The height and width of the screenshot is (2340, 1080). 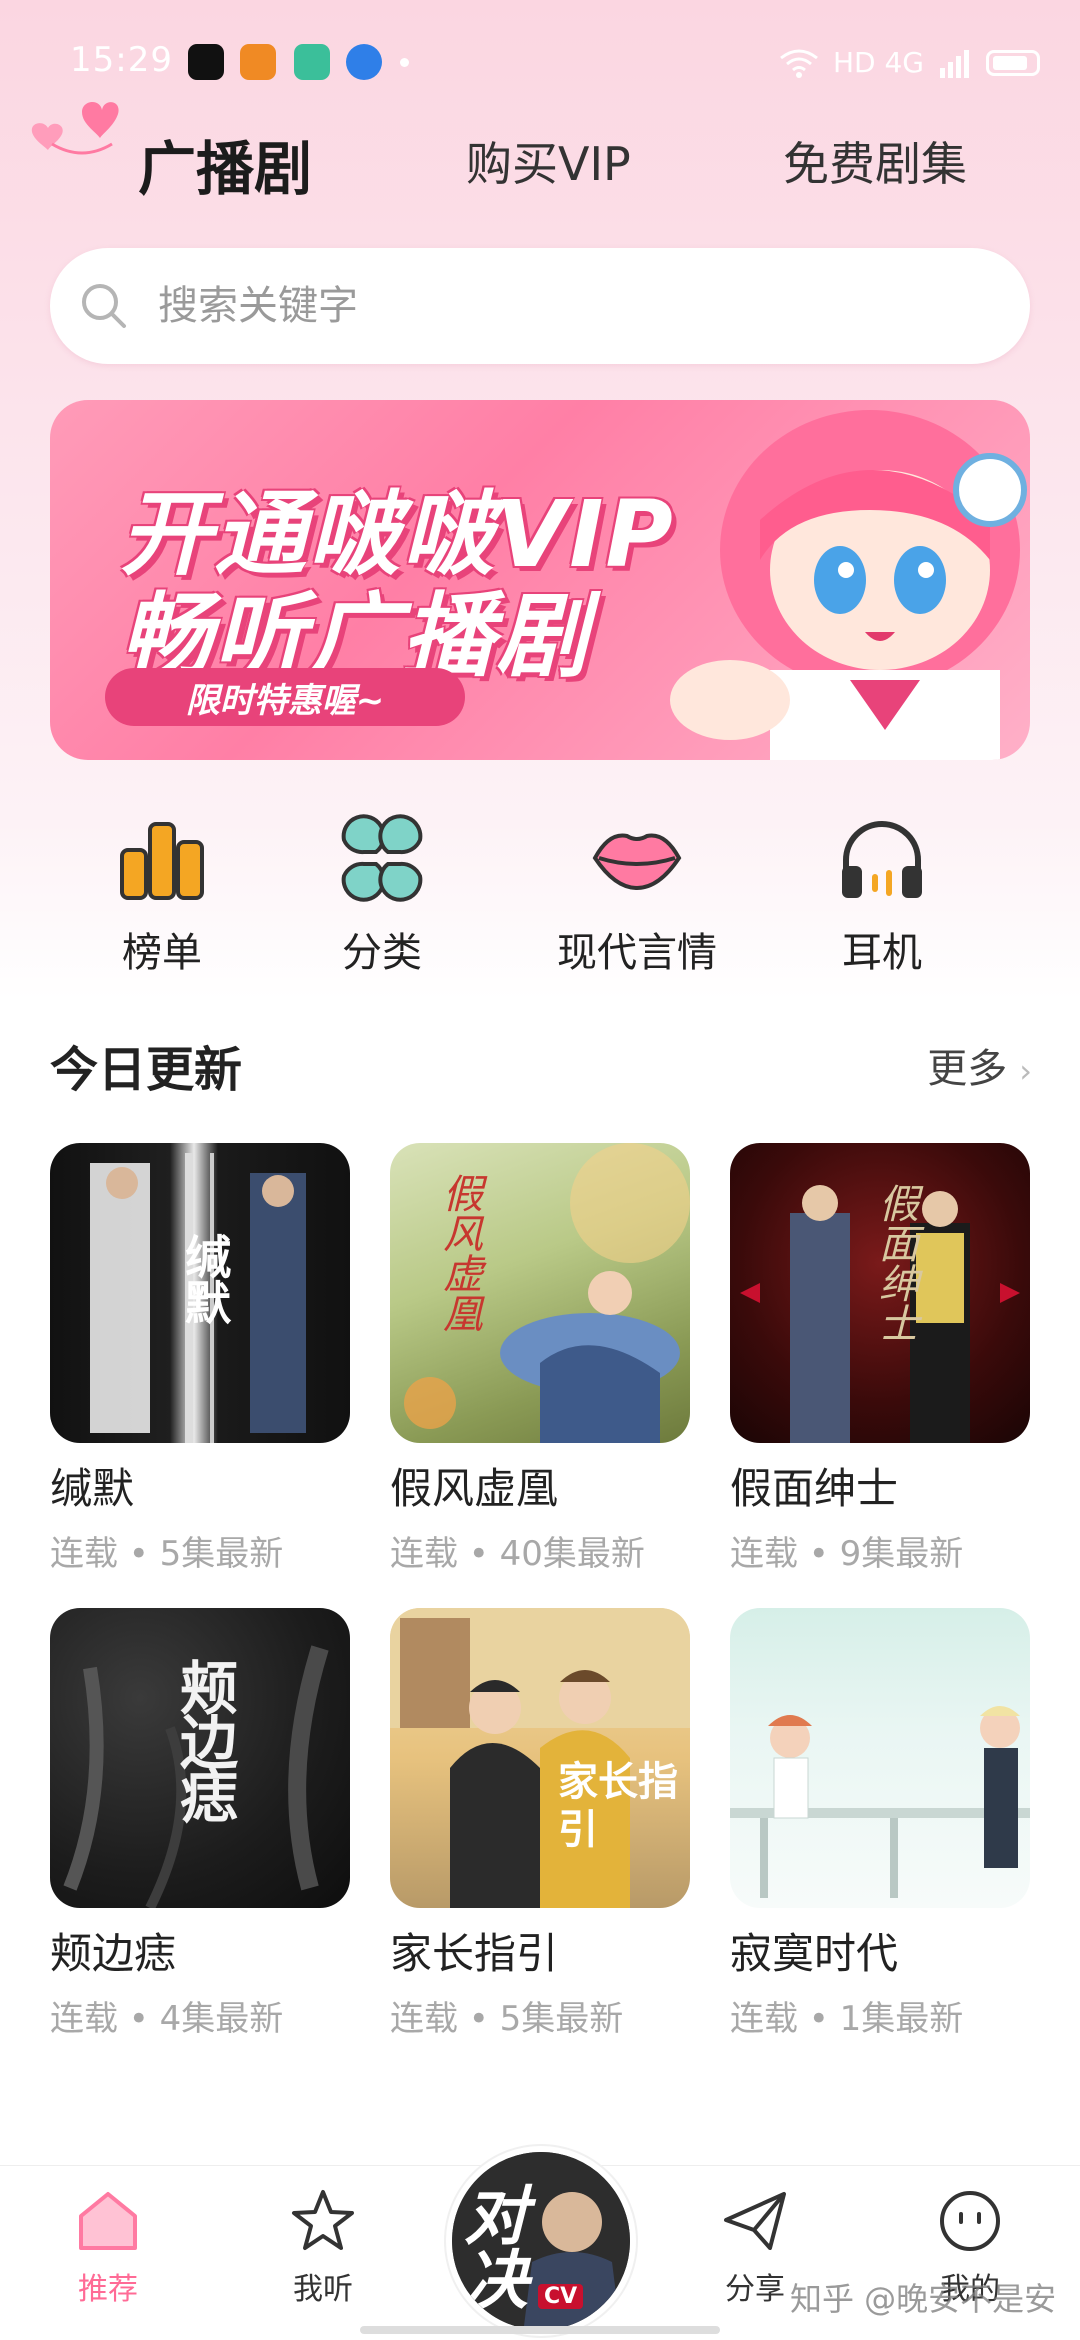 What do you see at coordinates (755, 2221) in the screenshot?
I see `paper-plane-icon` at bounding box center [755, 2221].